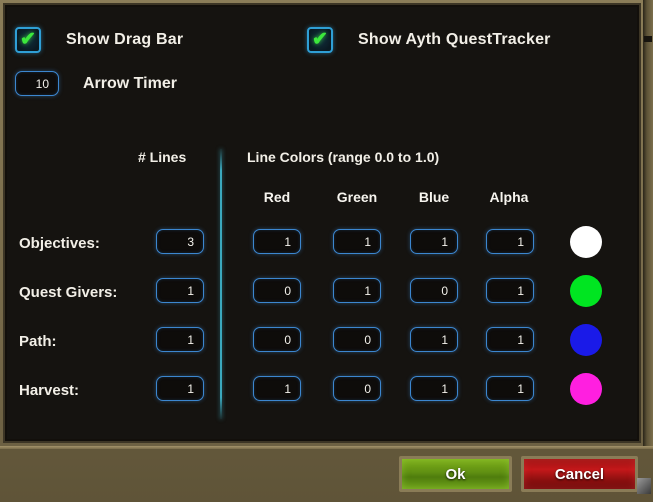 This screenshot has width=653, height=502. Describe the element at coordinates (579, 474) in the screenshot. I see `cancel-button: Cancel` at that location.